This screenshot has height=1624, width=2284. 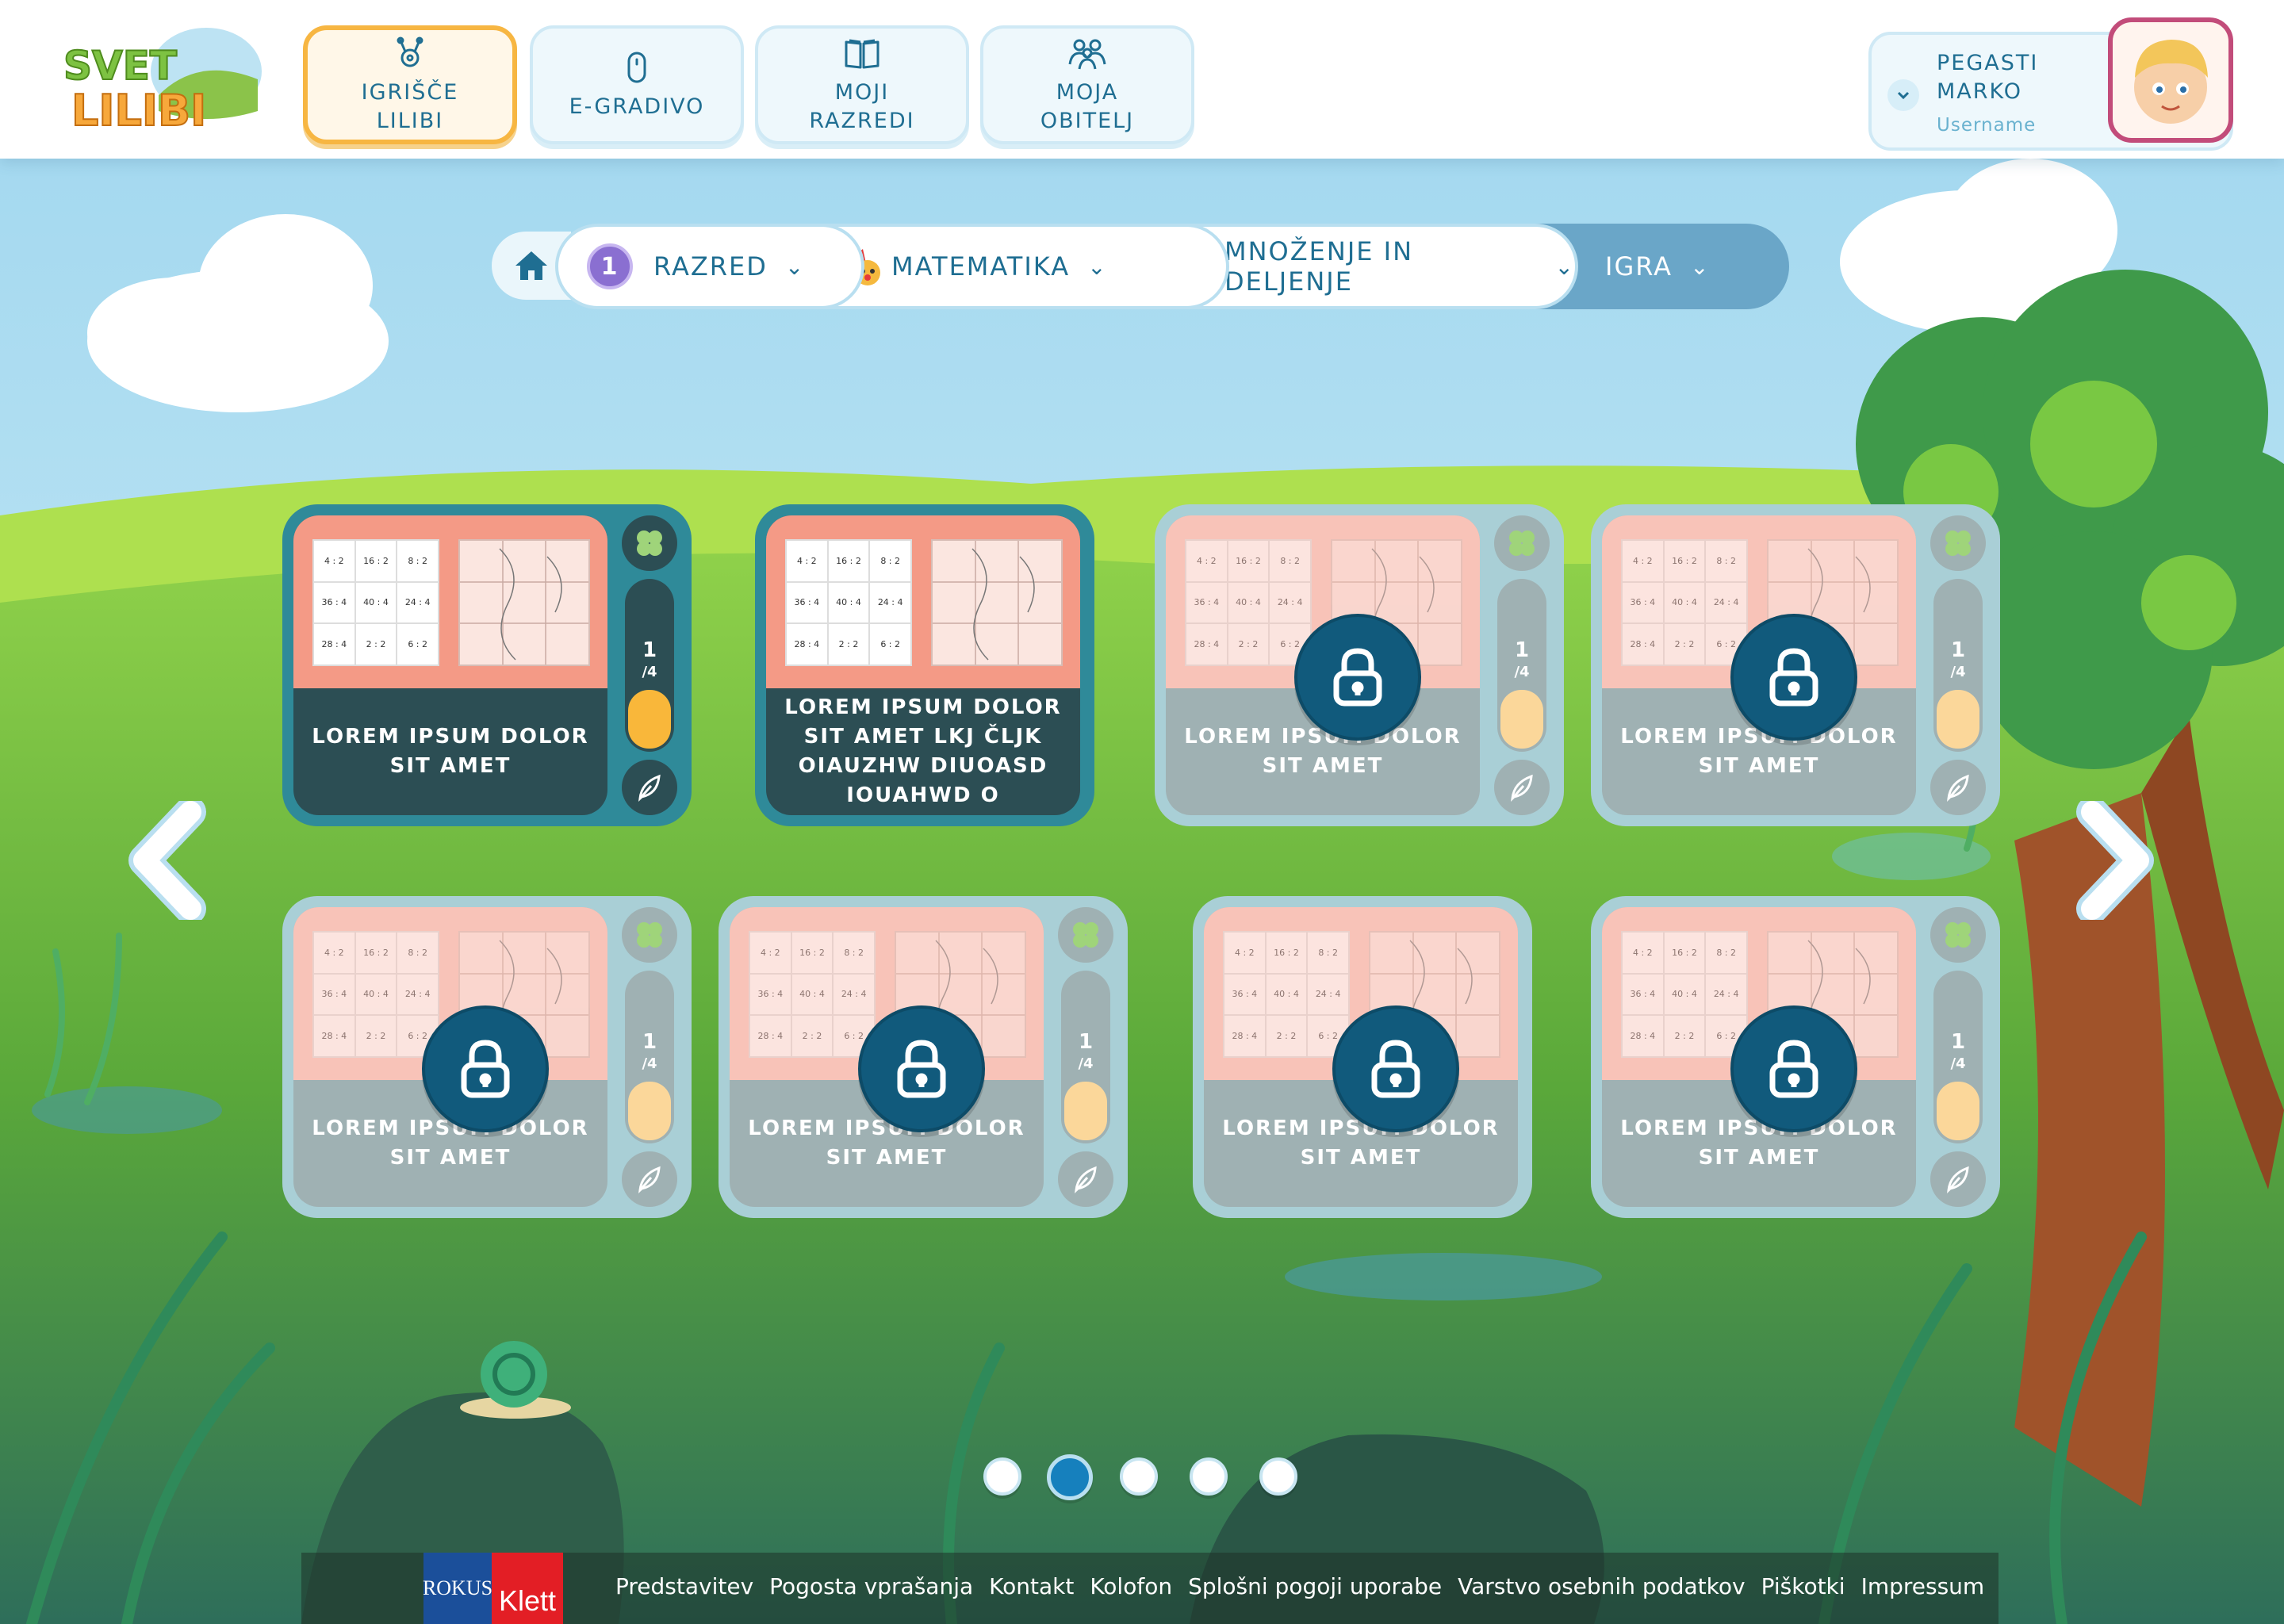 I want to click on crumb-label: MNOŽENJE IN DELJENJE, so click(x=1319, y=266).